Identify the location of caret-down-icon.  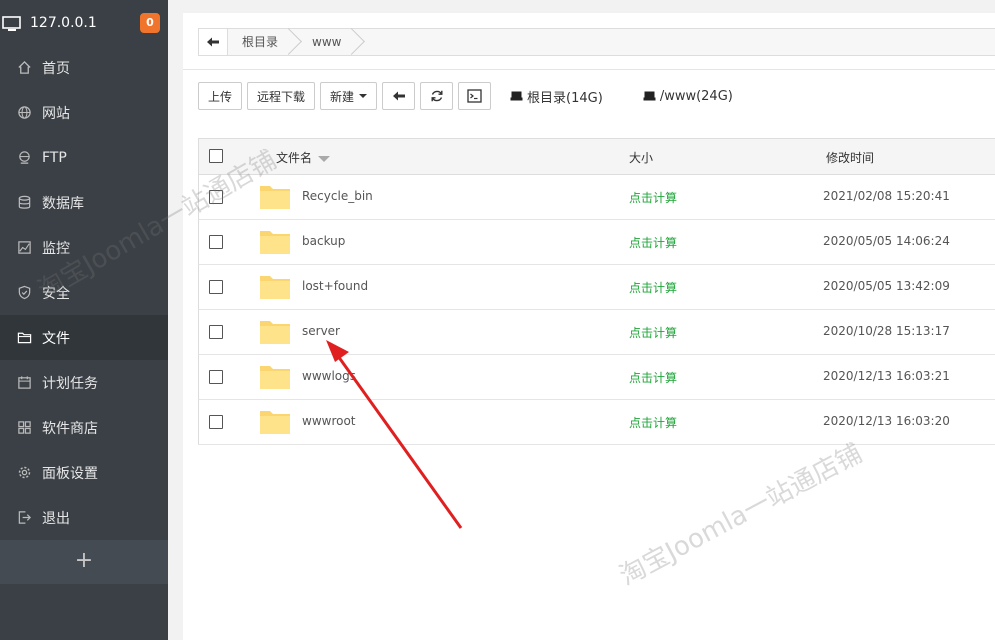
(363, 96).